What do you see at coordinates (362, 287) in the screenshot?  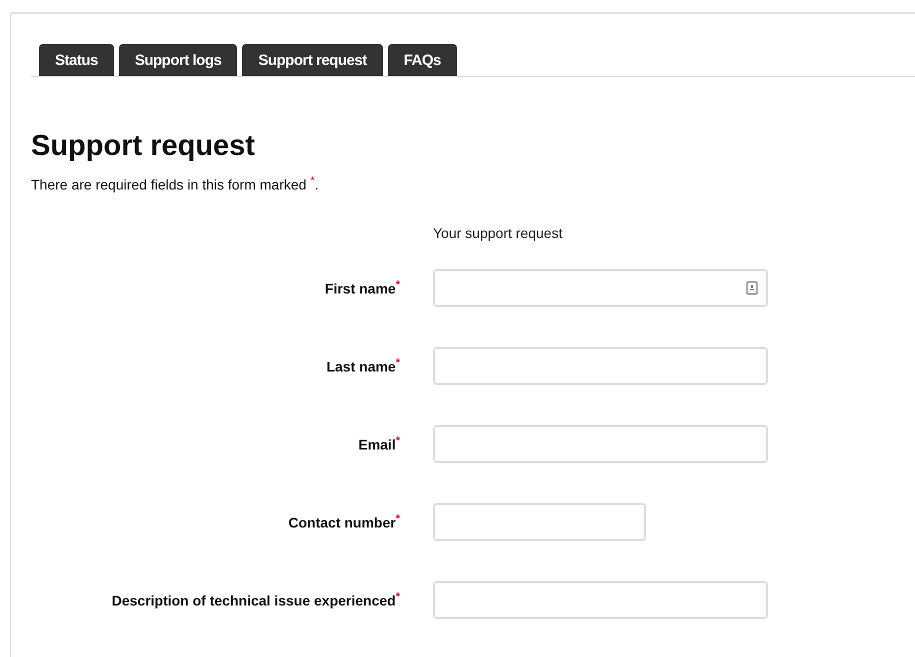 I see `field-label: First name$^{*}$` at bounding box center [362, 287].